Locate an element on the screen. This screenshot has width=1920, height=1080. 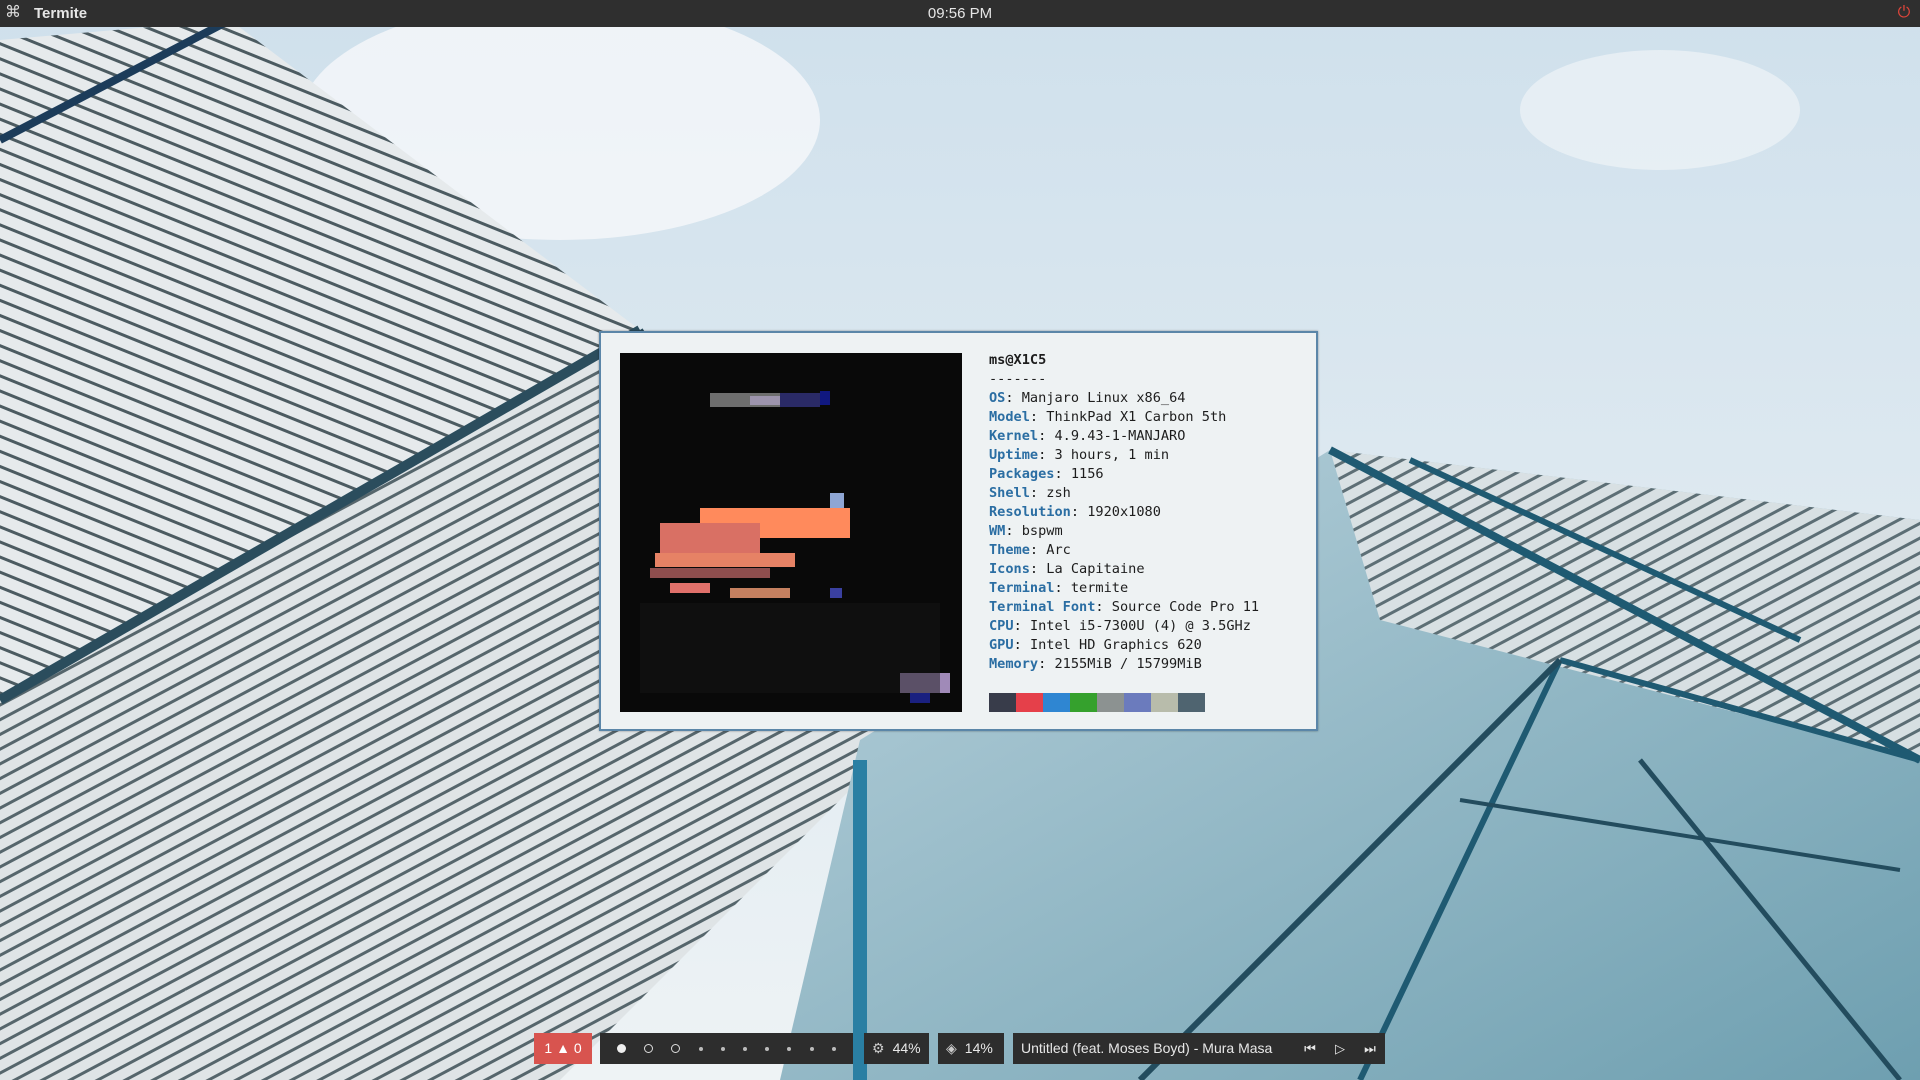
play-icon: ▷ is located at coordinates (1340, 1048).